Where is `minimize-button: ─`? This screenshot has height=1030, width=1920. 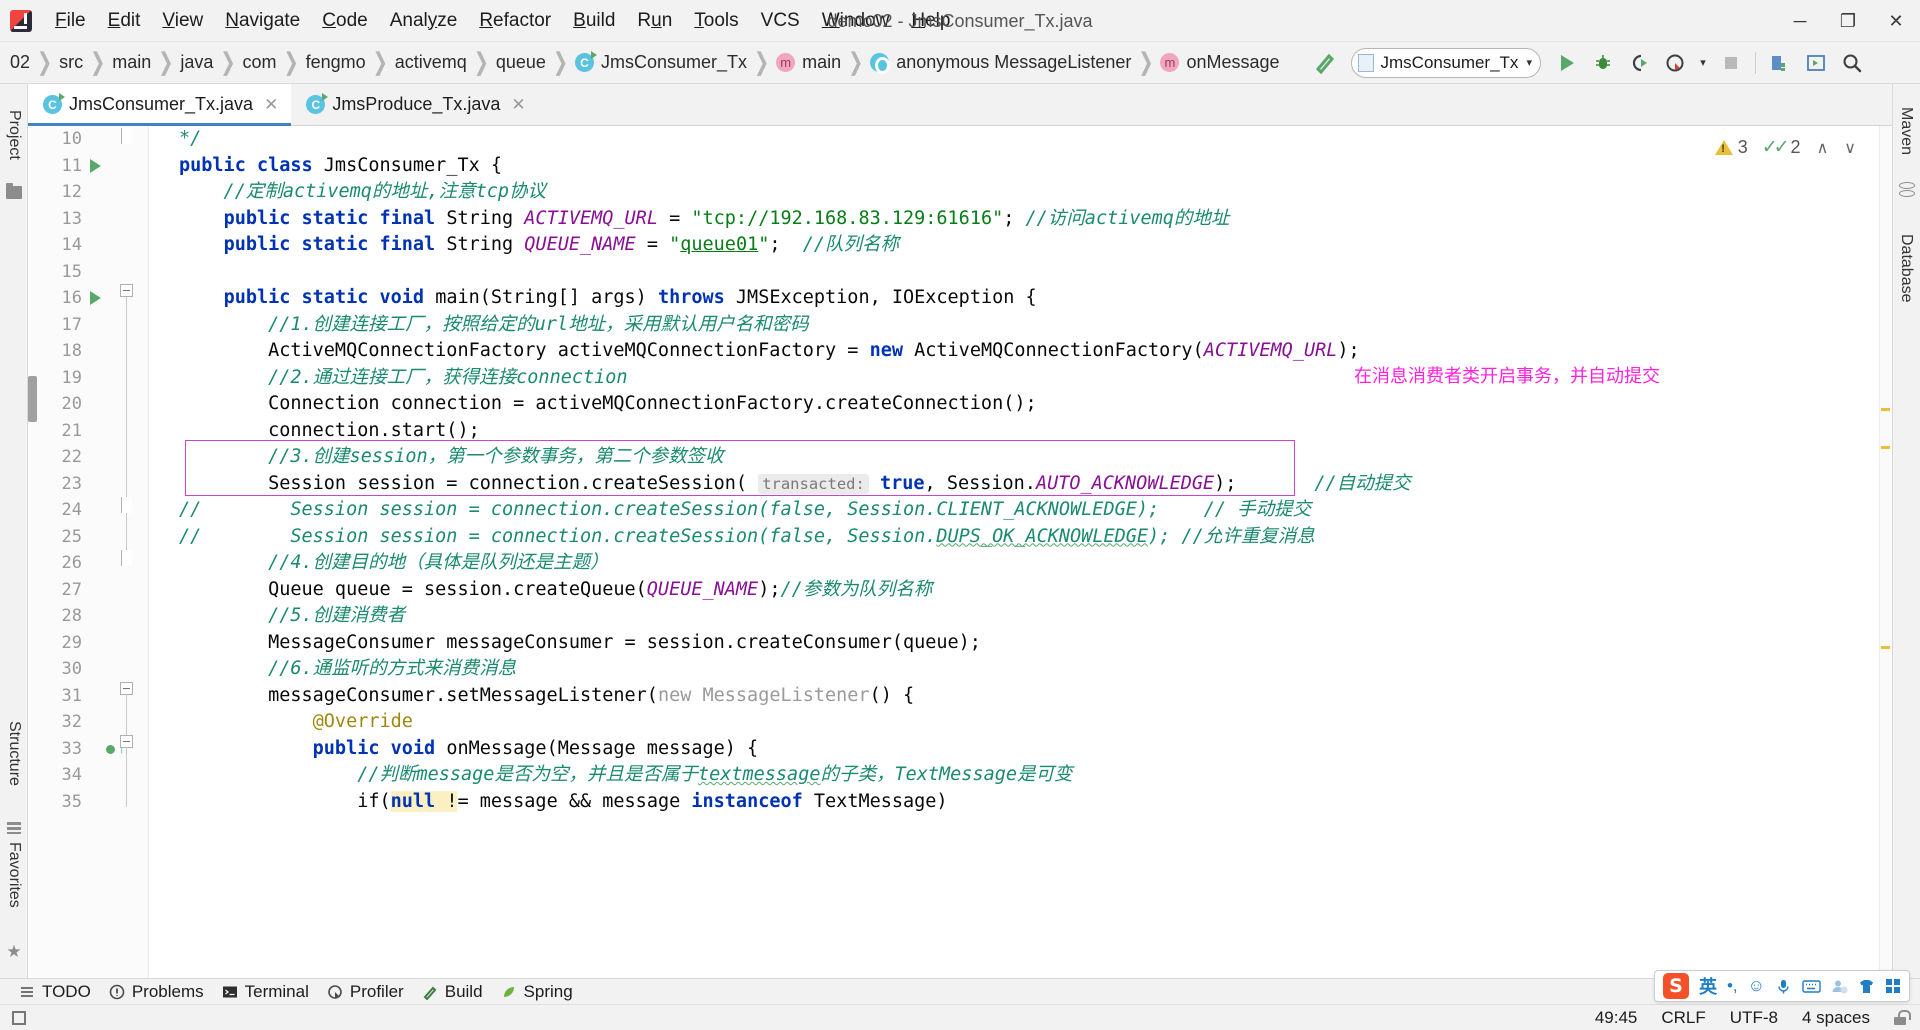
minimize-button: ─ is located at coordinates (1800, 21).